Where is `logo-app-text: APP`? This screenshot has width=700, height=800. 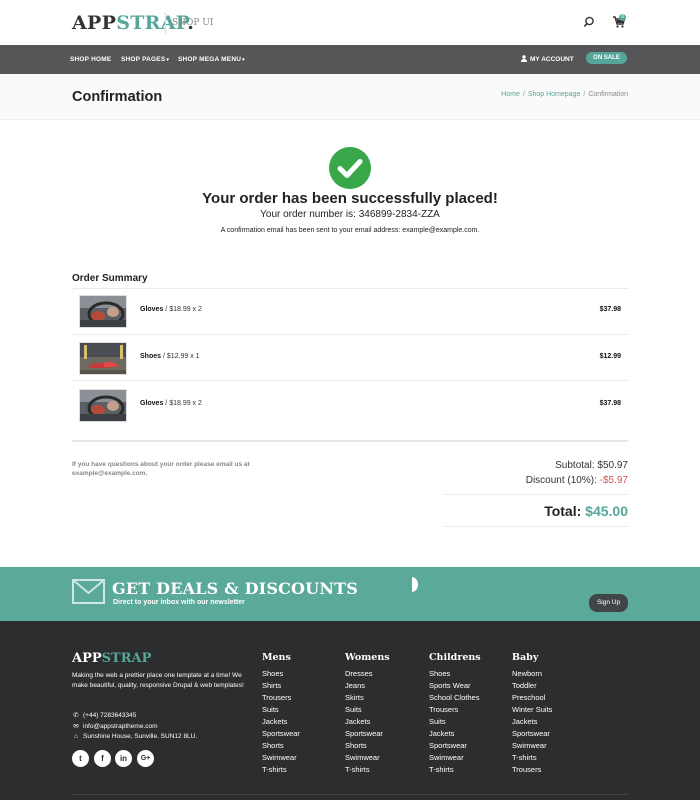 logo-app-text: APP is located at coordinates (94, 23).